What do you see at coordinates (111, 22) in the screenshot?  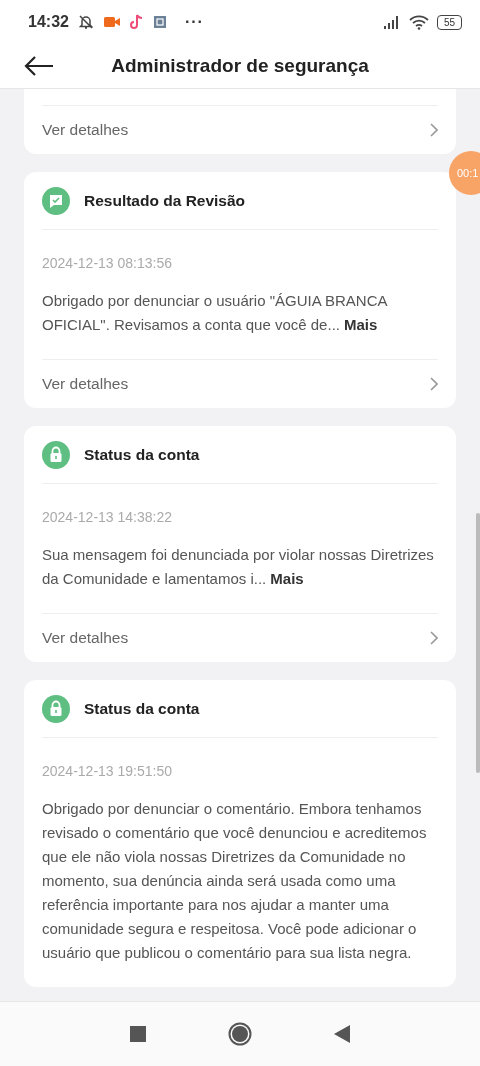 I see `video-camera-icon` at bounding box center [111, 22].